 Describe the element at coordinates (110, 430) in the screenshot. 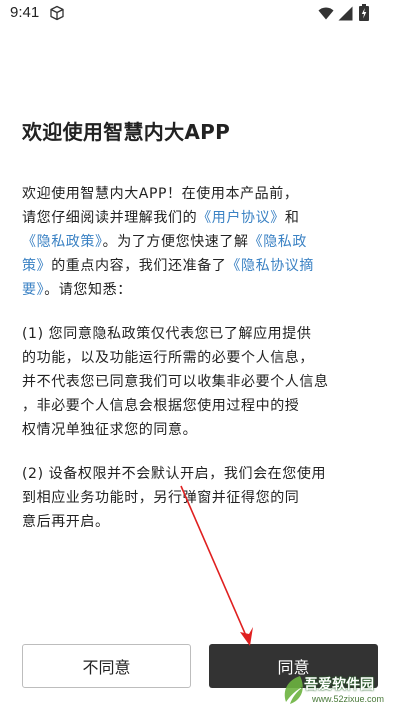

I see `item-1-line: 权情况单独征求您的同意。` at that location.